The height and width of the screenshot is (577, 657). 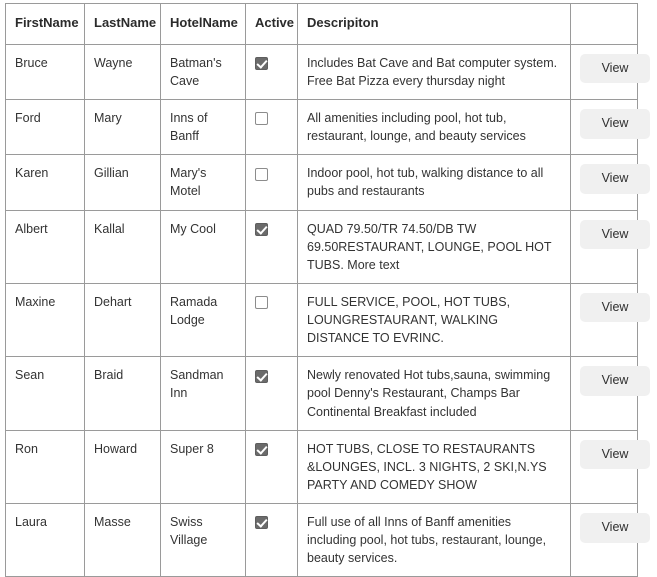 What do you see at coordinates (45, 540) in the screenshot?
I see `cell-first-name: Laura` at bounding box center [45, 540].